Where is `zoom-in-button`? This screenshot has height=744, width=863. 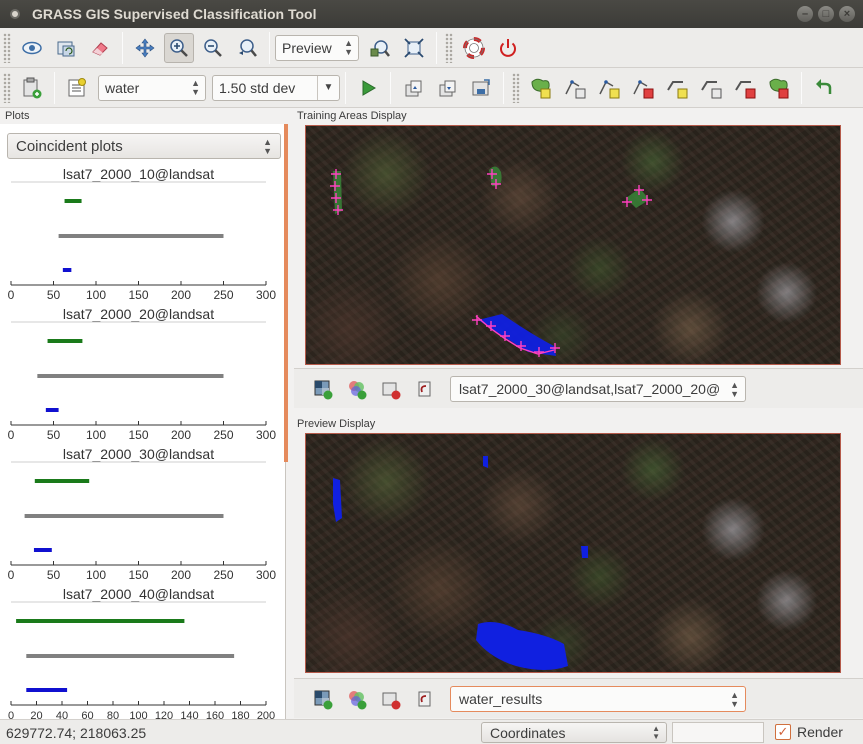 zoom-in-button is located at coordinates (179, 47).